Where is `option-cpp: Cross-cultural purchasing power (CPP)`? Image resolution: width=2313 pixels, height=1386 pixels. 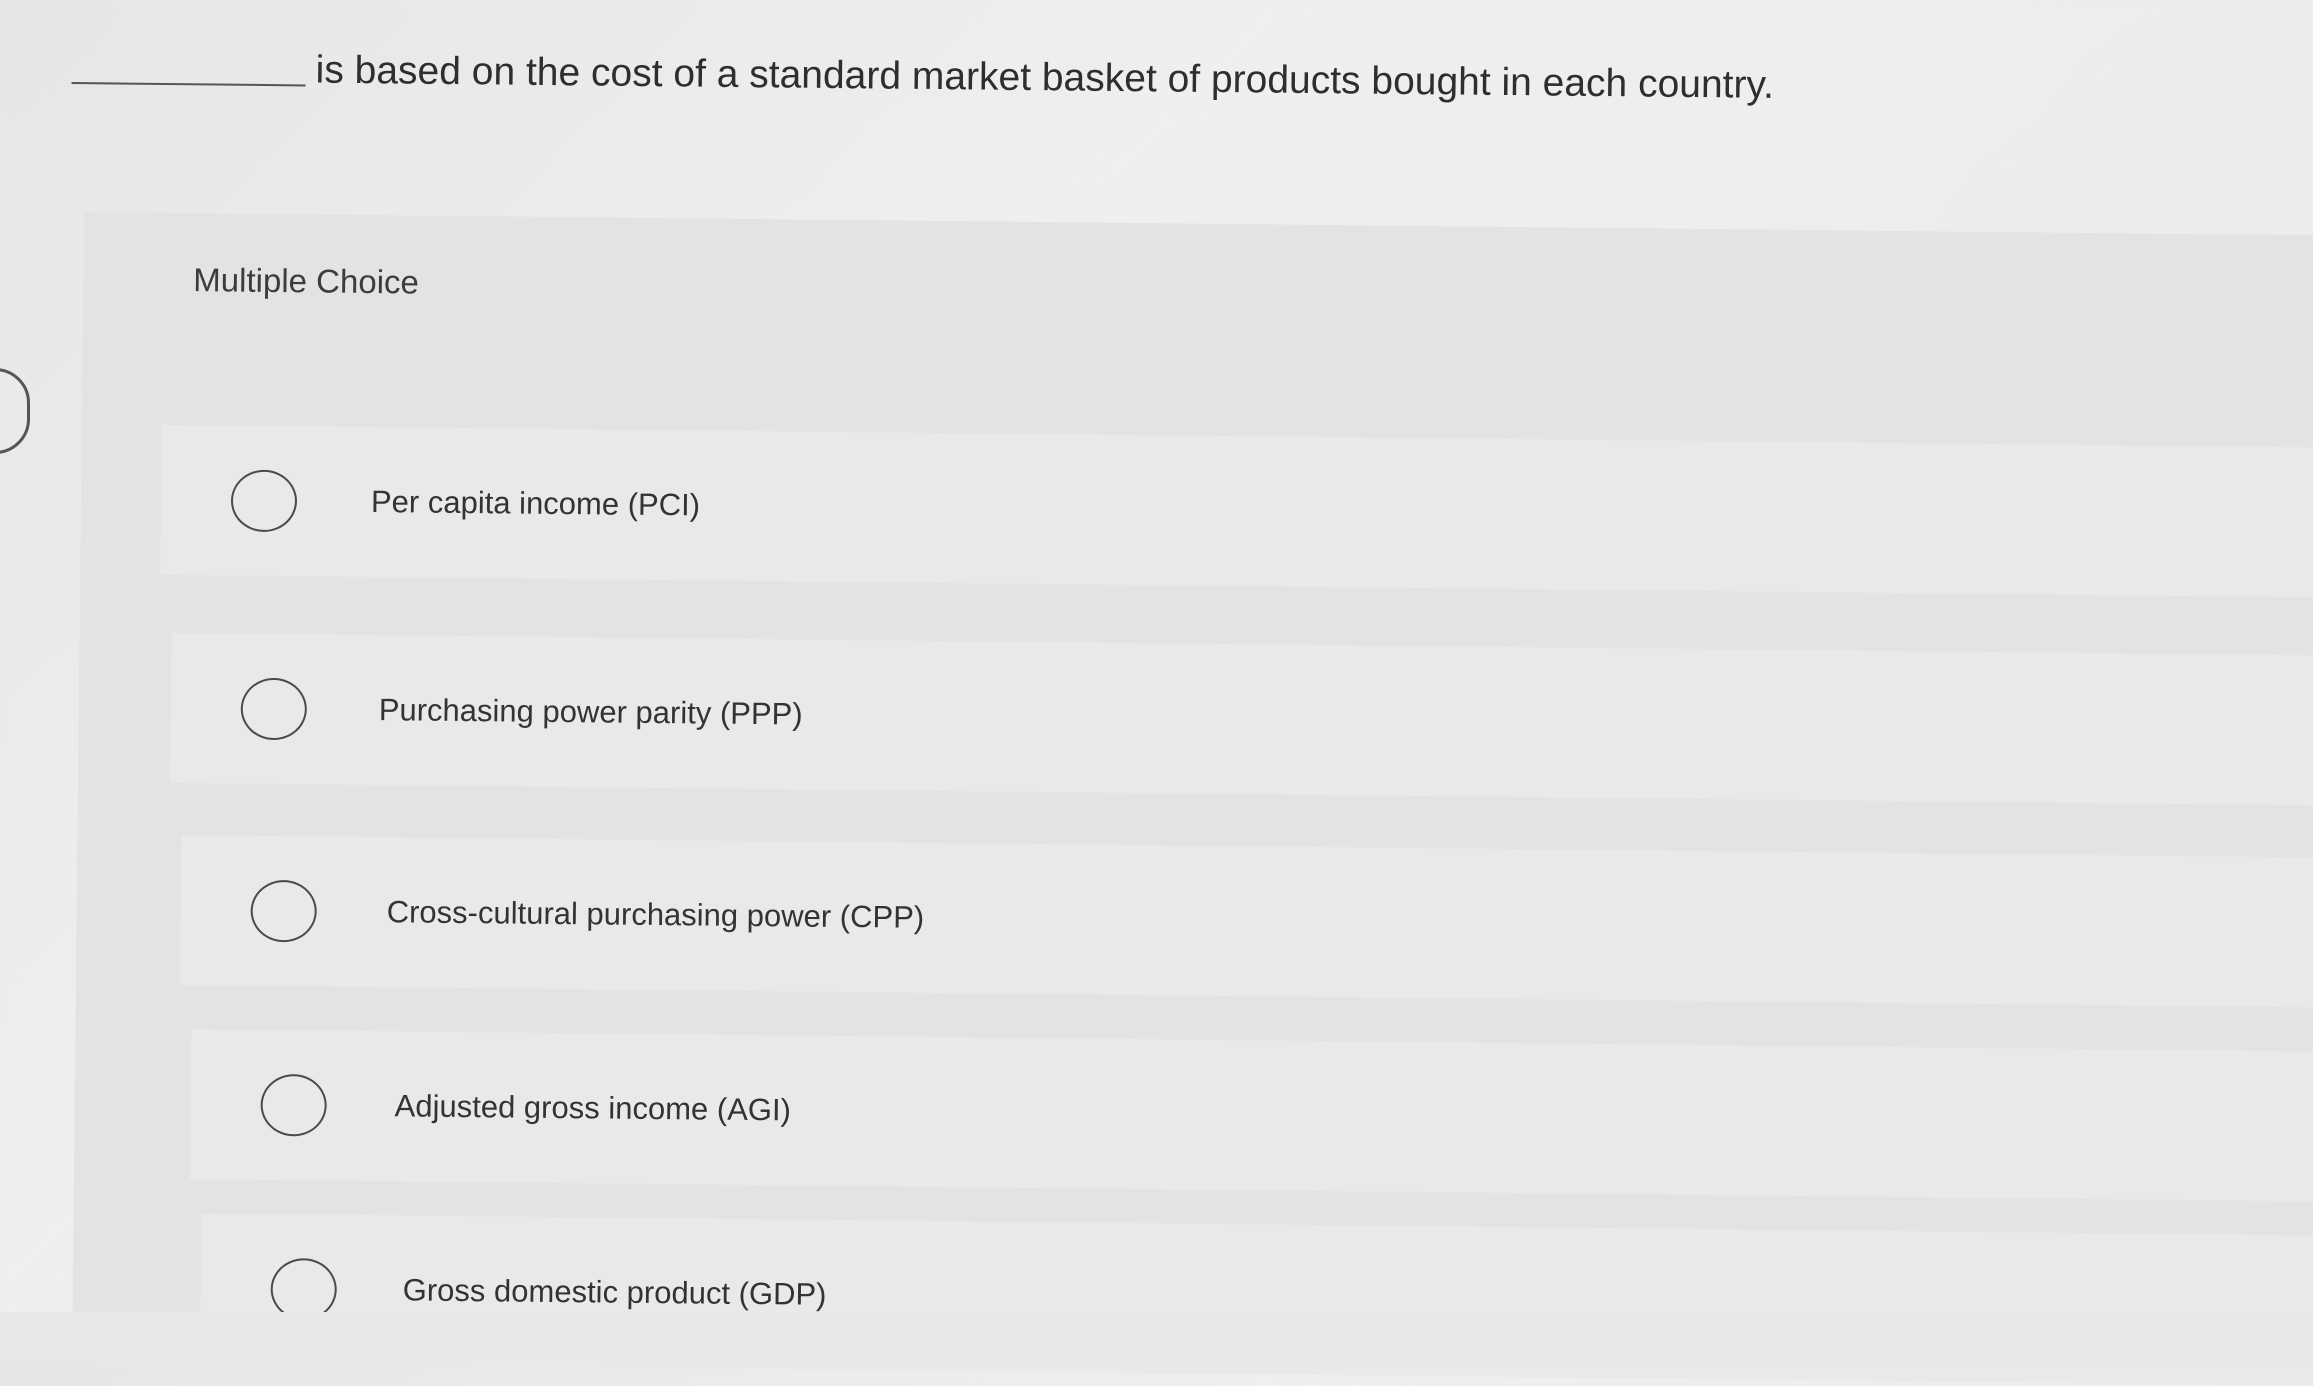
option-cpp: Cross-cultural purchasing power (CPP) is located at coordinates (1246, 921).